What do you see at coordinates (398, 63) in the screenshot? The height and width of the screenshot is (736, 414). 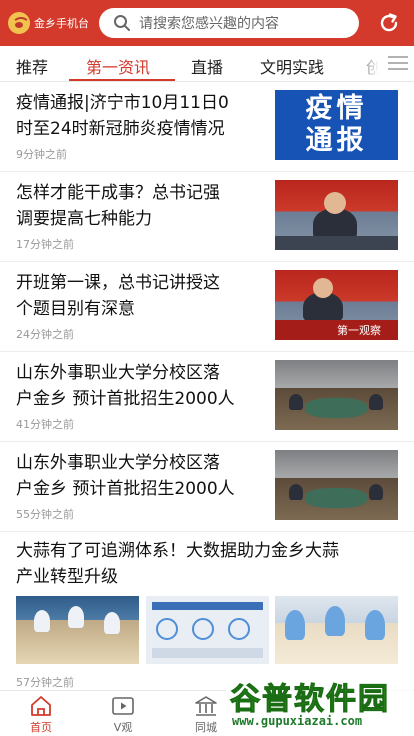 I see `menu-icon` at bounding box center [398, 63].